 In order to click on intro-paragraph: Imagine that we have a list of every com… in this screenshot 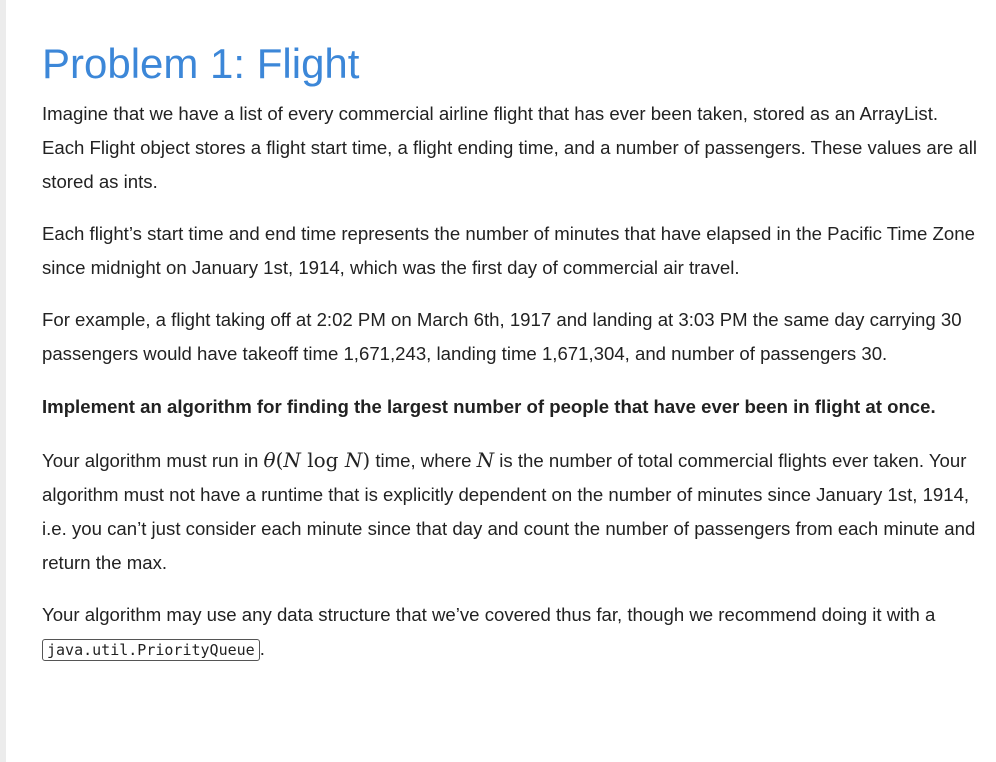, I will do `click(510, 147)`.